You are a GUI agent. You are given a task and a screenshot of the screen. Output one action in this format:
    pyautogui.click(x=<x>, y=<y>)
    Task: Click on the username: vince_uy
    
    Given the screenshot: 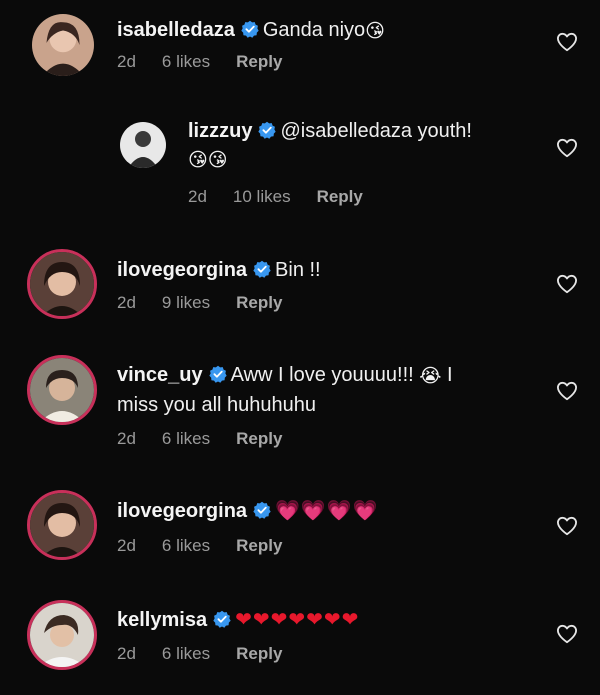 What is the action you would take?
    pyautogui.click(x=160, y=375)
    